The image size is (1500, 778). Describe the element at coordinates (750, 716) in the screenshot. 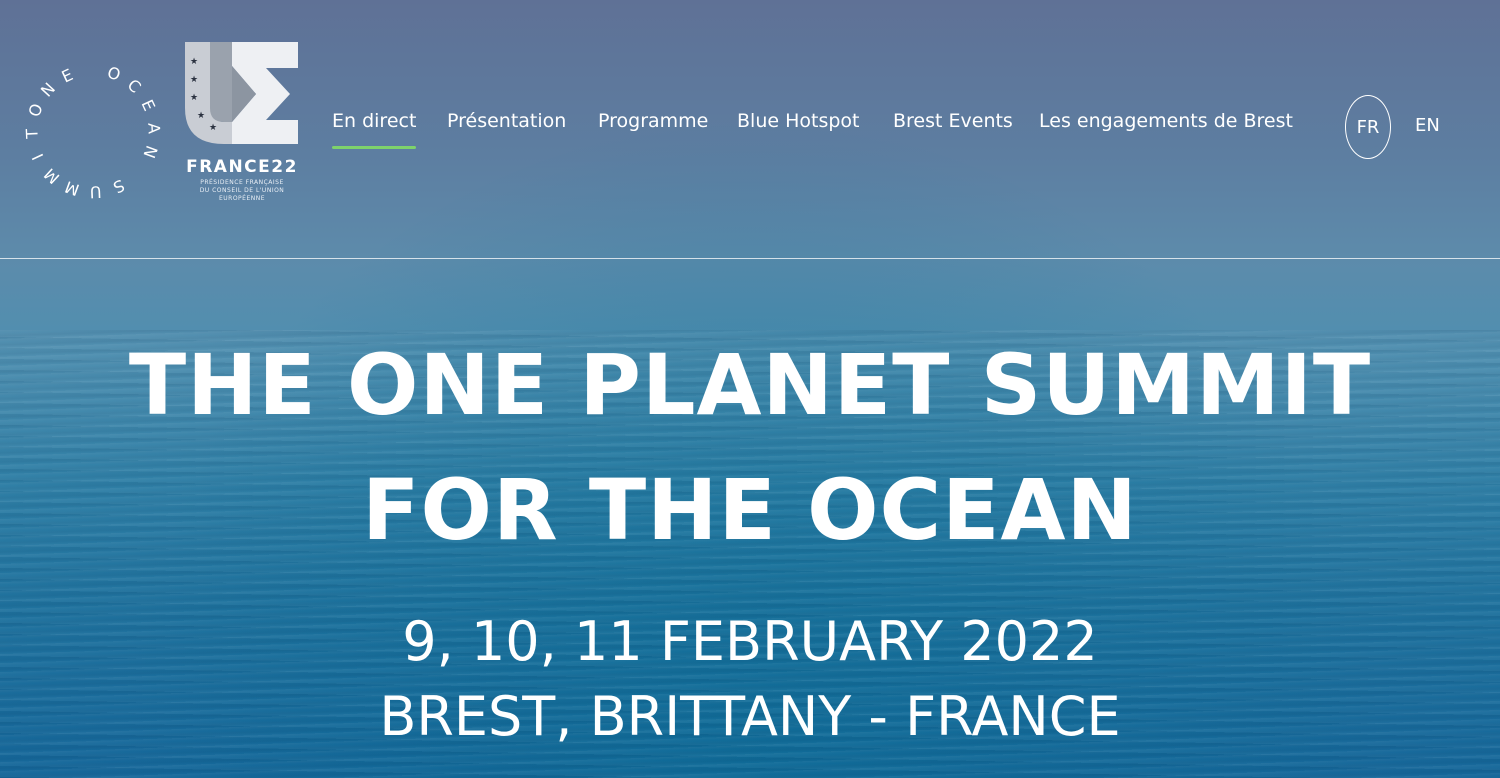

I see `hero-location: BREST, BRITTANY - FRANCE` at that location.